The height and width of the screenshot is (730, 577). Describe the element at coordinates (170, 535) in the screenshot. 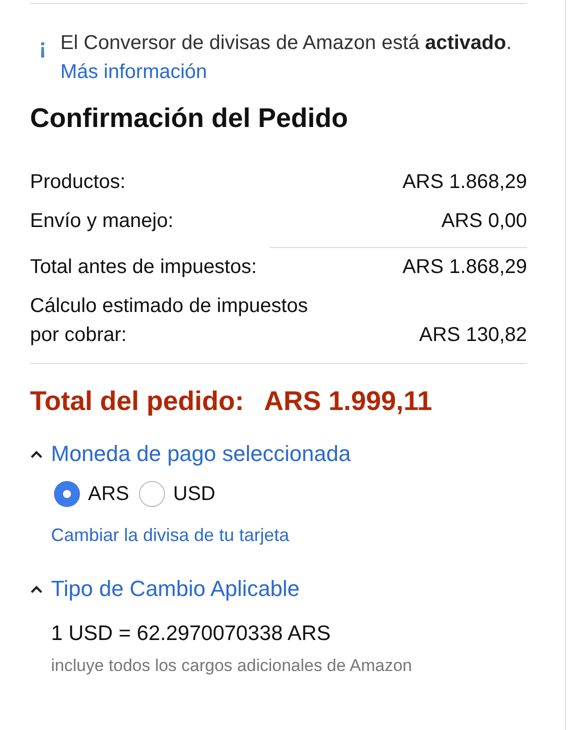

I see `change-currency-link: Cambiar la divisa de tu tarjeta` at that location.